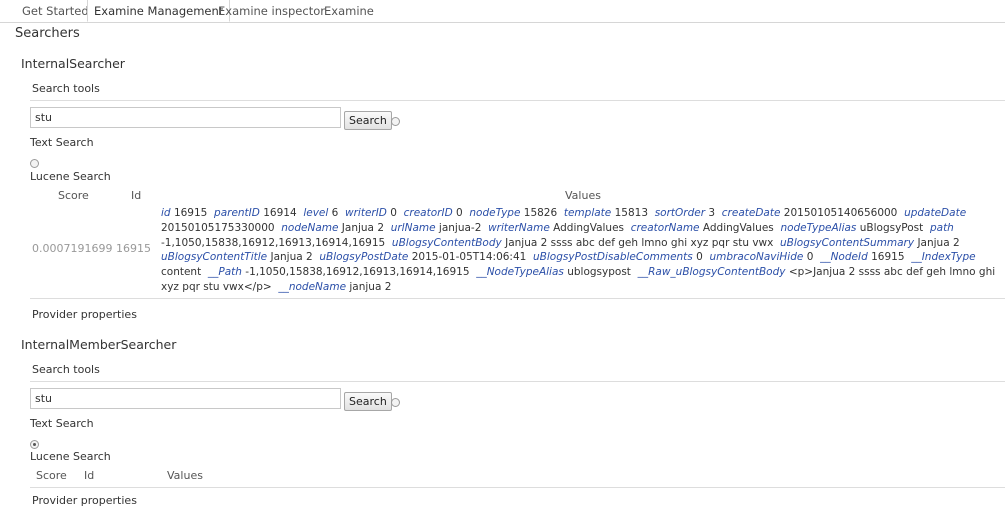 The height and width of the screenshot is (511, 1005). What do you see at coordinates (665, 227) in the screenshot?
I see `field-key: creatorName` at bounding box center [665, 227].